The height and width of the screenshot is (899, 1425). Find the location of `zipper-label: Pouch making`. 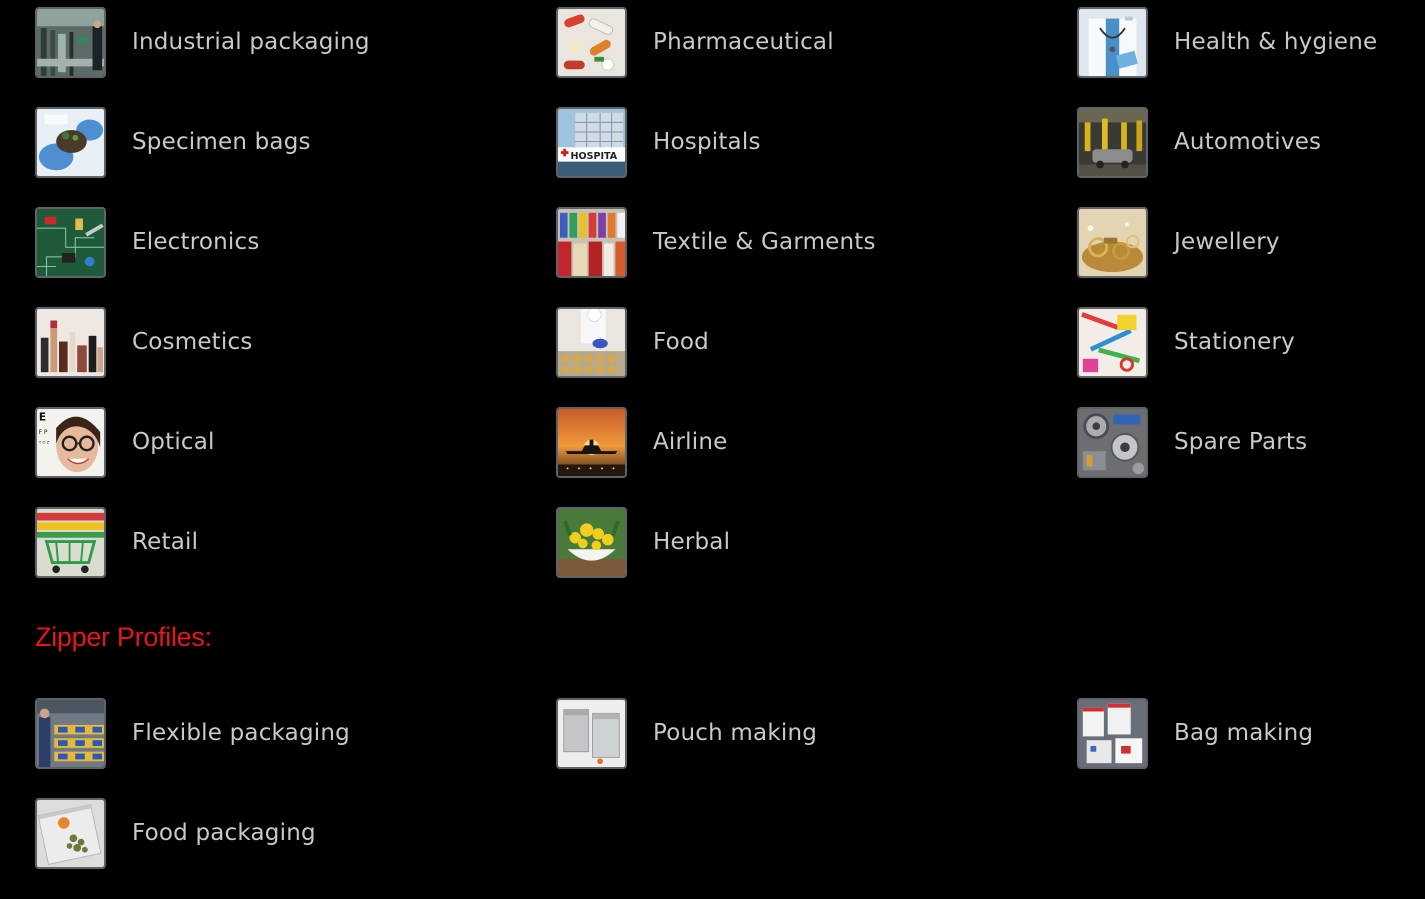

zipper-label: Pouch making is located at coordinates (735, 733).